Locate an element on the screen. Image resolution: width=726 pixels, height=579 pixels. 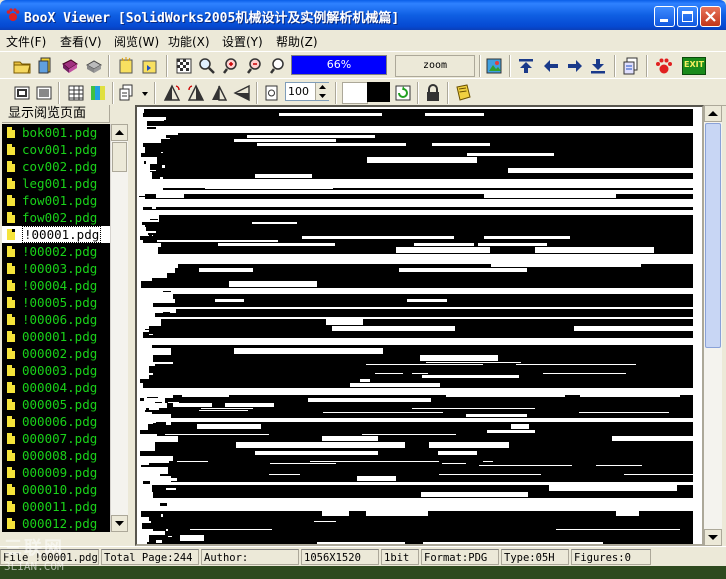
file-list-item: 000008.pdg is located at coordinates (56, 455).